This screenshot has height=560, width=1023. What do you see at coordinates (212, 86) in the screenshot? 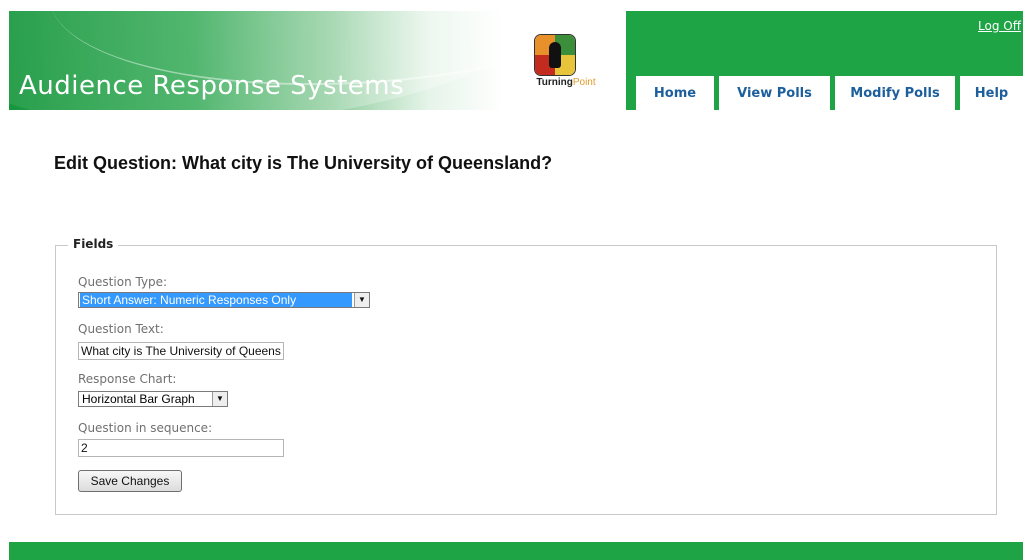
I see `app-title: Audience Response Systems` at bounding box center [212, 86].